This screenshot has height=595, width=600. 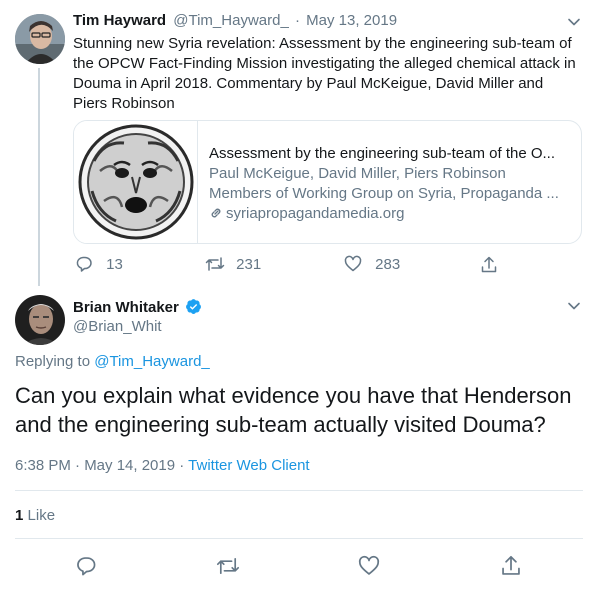 I want to click on parent-like-count: 283, so click(x=388, y=264).